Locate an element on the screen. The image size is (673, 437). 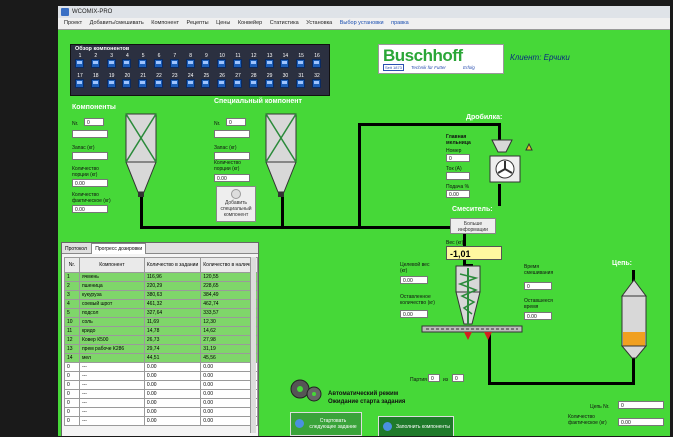
row-qty-job: 0.00 is located at coordinates (172, 394).